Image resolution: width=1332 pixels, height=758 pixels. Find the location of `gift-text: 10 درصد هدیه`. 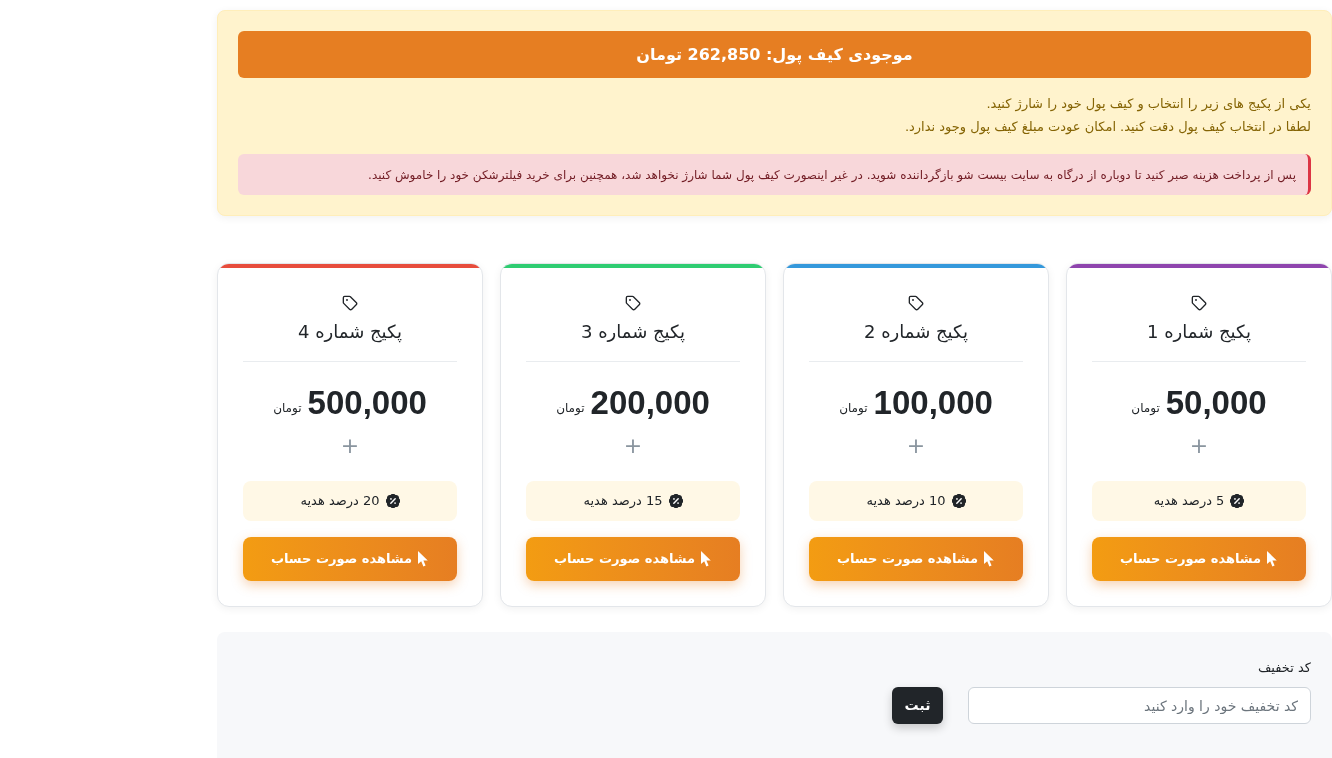

gift-text: 10 درصد هدیه is located at coordinates (906, 501).